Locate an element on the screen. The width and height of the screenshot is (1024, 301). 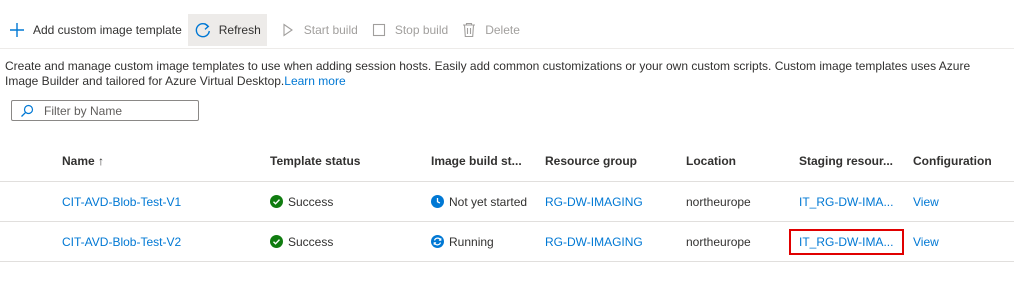
delete-button: Delete is located at coordinates (490, 30).